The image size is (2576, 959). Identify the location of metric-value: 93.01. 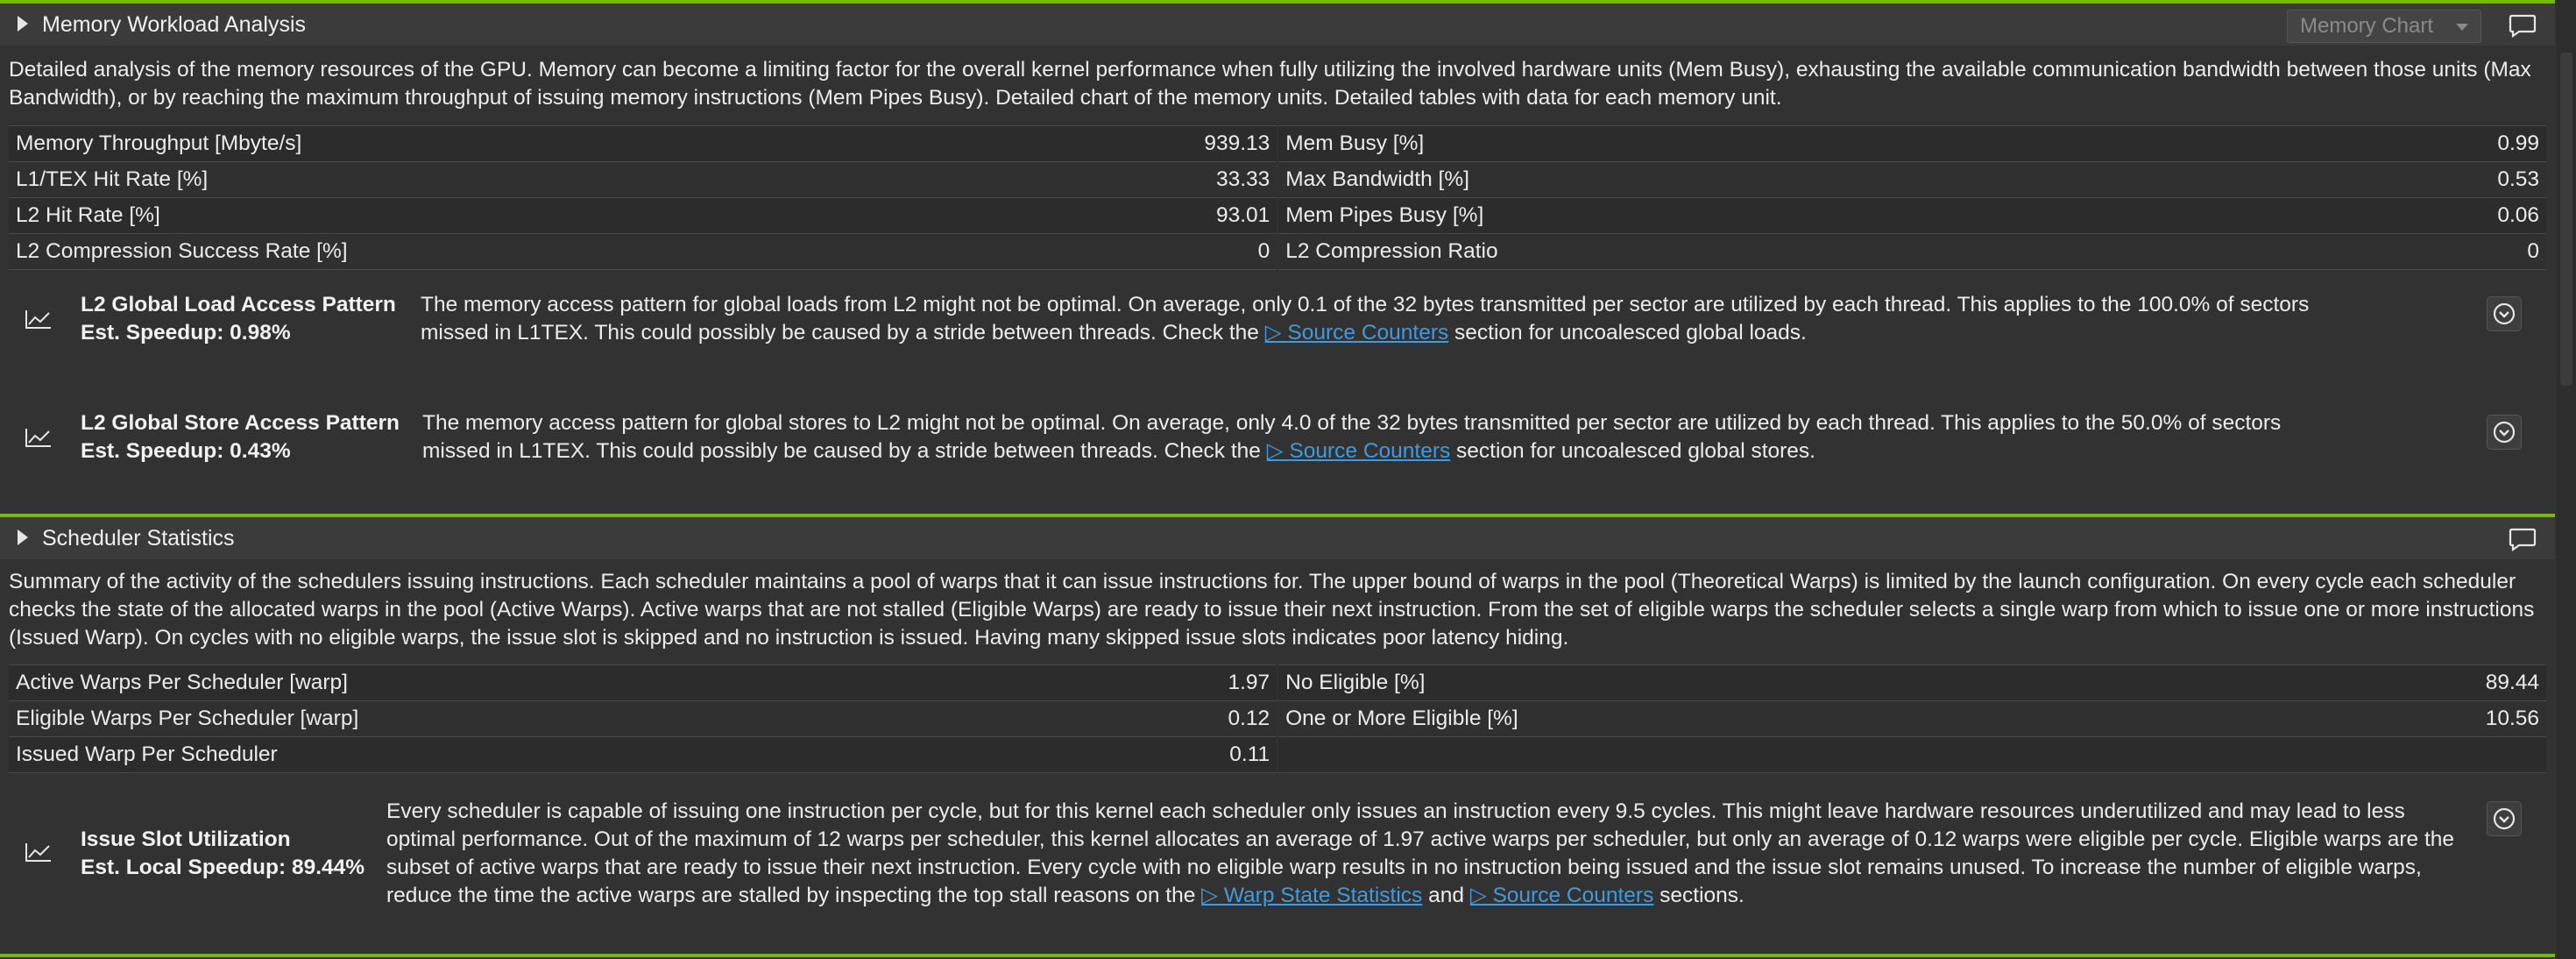
(1217, 215).